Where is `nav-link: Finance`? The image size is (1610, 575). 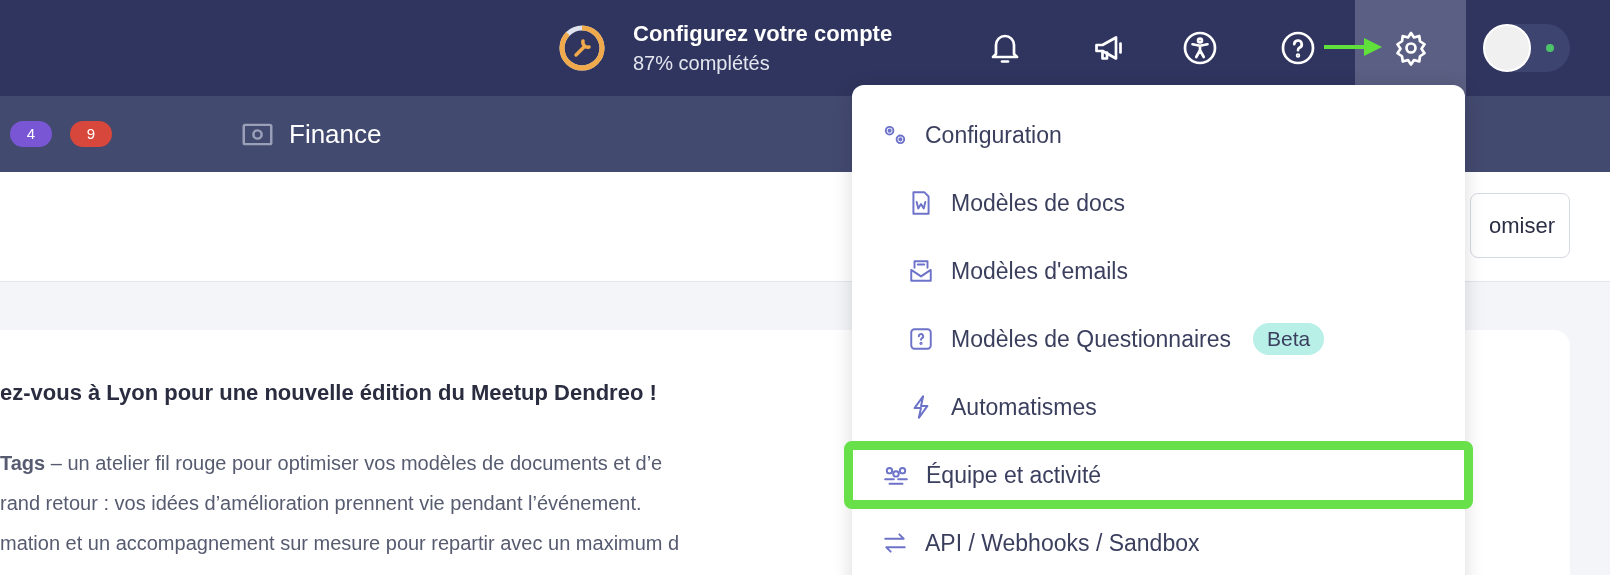
nav-link: Finance is located at coordinates (311, 134).